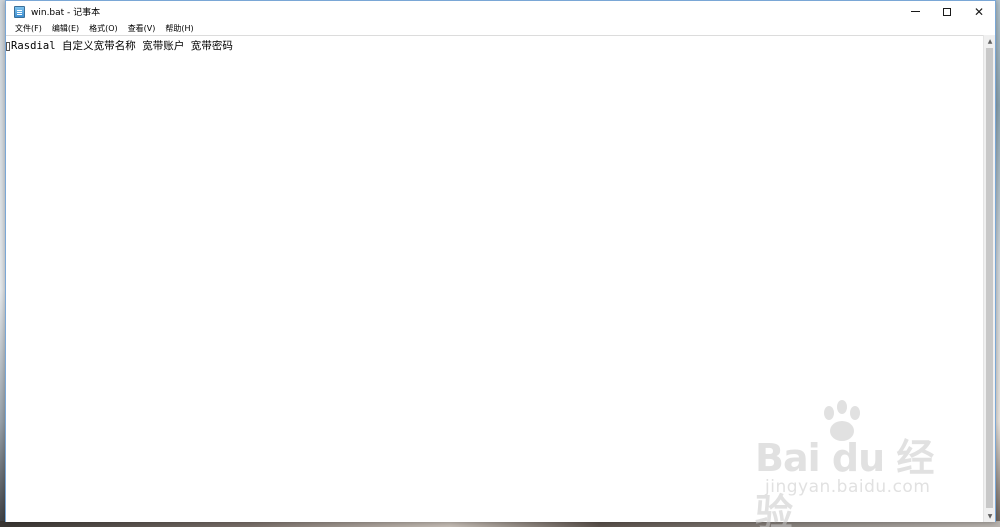 The width and height of the screenshot is (1000, 527). I want to click on menu-format: 格式(O), so click(103, 28).